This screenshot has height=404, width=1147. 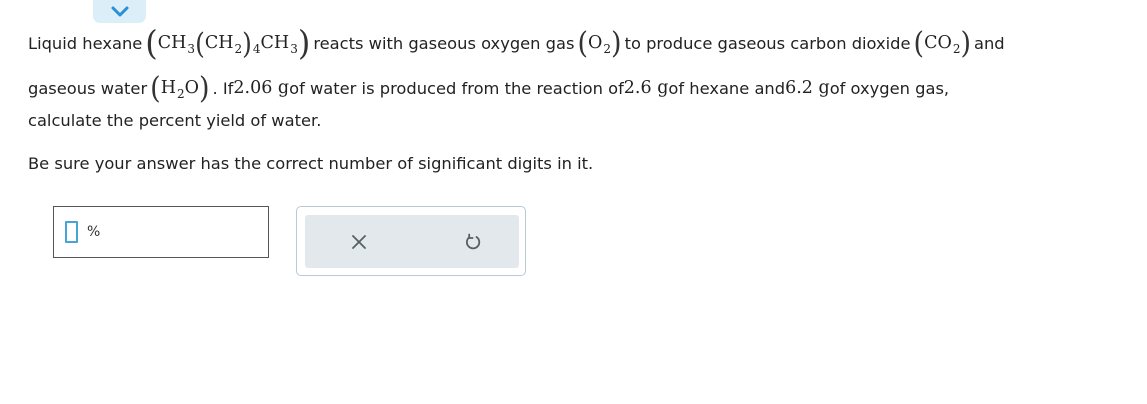 What do you see at coordinates (88, 88) in the screenshot?
I see `question-text: gaseous water` at bounding box center [88, 88].